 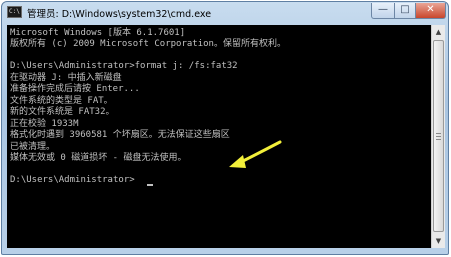 I want to click on maximize-button: □, so click(x=405, y=11).